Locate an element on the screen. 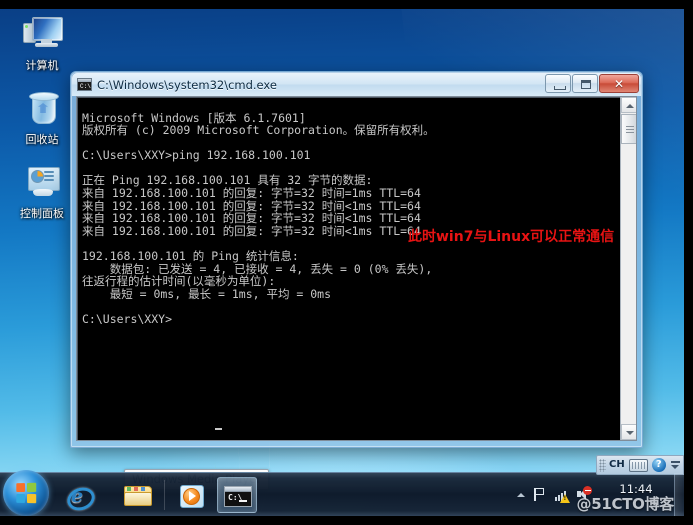 This screenshot has width=693, height=525. computer-icon is located at coordinates (42, 35).